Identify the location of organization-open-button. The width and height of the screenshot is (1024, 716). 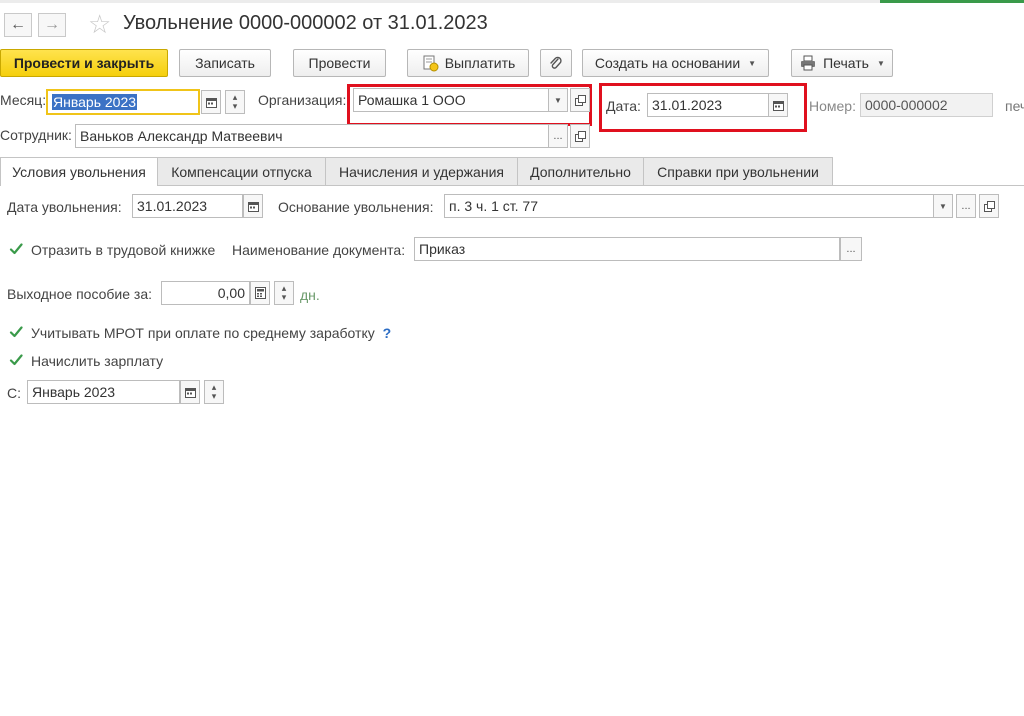
(580, 100).